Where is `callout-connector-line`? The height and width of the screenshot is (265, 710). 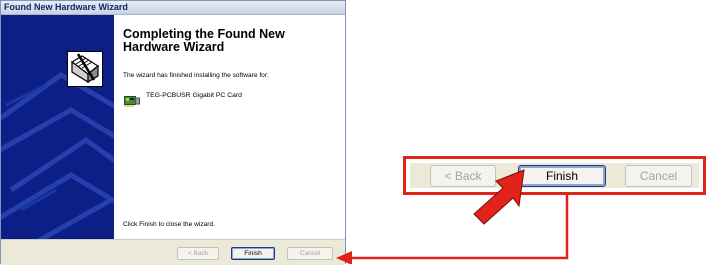 callout-connector-line is located at coordinates (459, 226).